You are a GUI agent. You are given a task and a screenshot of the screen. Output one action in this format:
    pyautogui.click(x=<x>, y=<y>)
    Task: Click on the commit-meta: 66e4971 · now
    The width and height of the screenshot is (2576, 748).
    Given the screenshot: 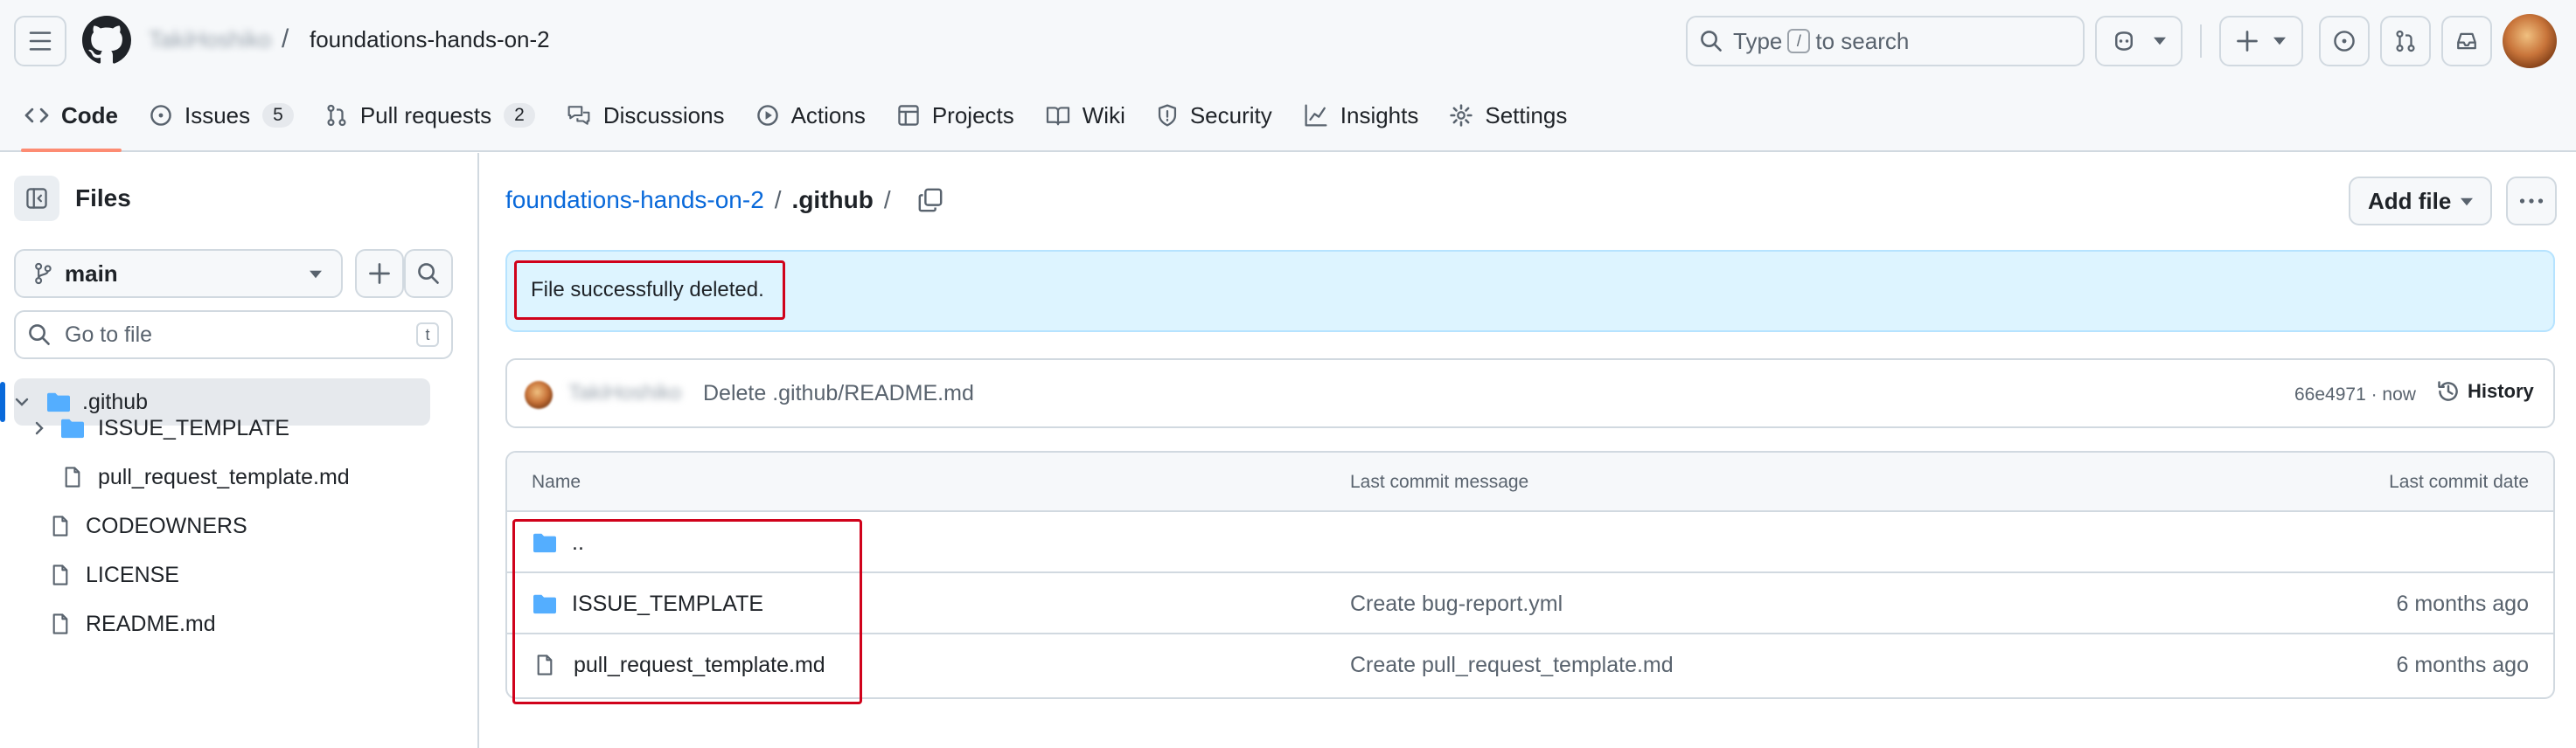 What is the action you would take?
    pyautogui.click(x=2355, y=394)
    